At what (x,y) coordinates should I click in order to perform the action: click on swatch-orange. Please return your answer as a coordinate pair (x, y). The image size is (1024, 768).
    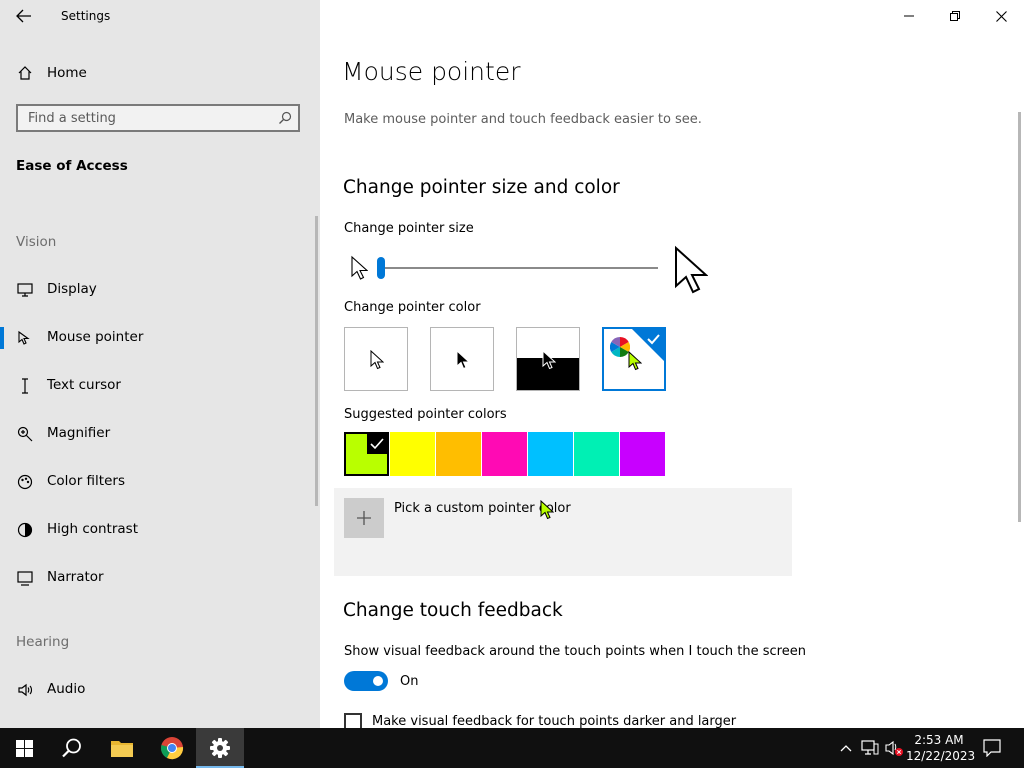
    Looking at the image, I should click on (458, 454).